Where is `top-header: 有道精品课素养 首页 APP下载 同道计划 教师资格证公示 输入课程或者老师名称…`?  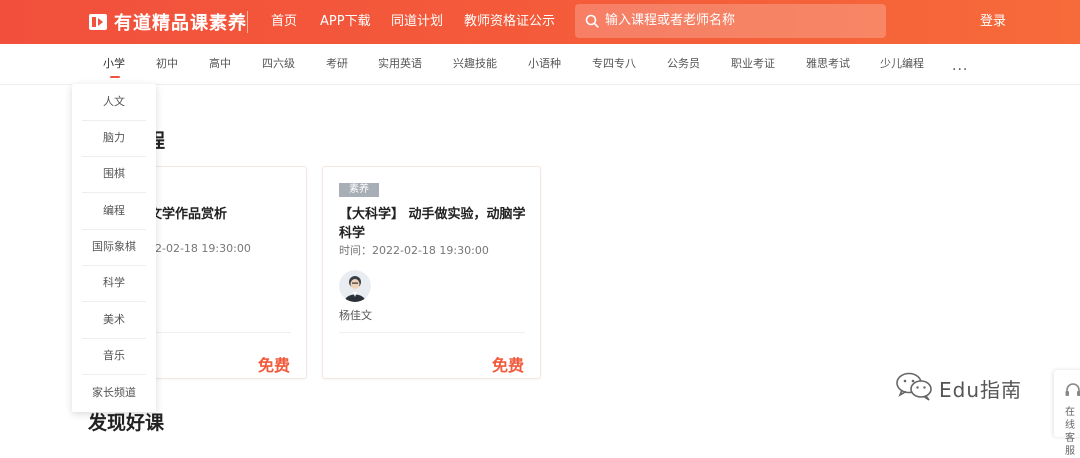 top-header: 有道精品课素养 首页 APP下载 同道计划 教师资格证公示 输入课程或者老师名称… is located at coordinates (540, 22).